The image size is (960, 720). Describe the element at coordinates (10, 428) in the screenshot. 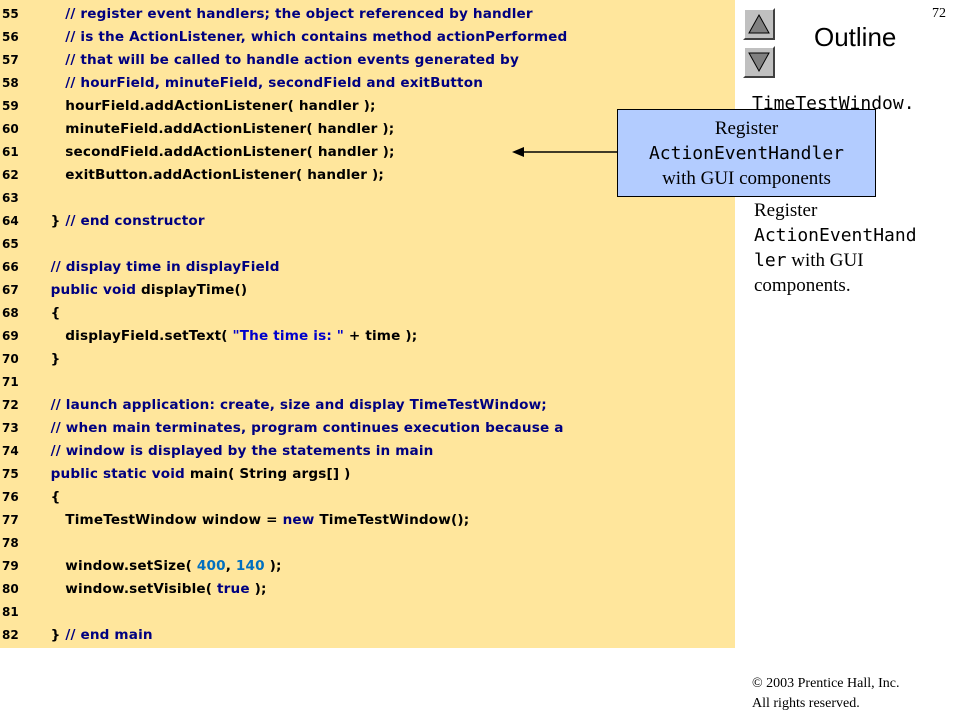

I see `line-number: 73` at that location.